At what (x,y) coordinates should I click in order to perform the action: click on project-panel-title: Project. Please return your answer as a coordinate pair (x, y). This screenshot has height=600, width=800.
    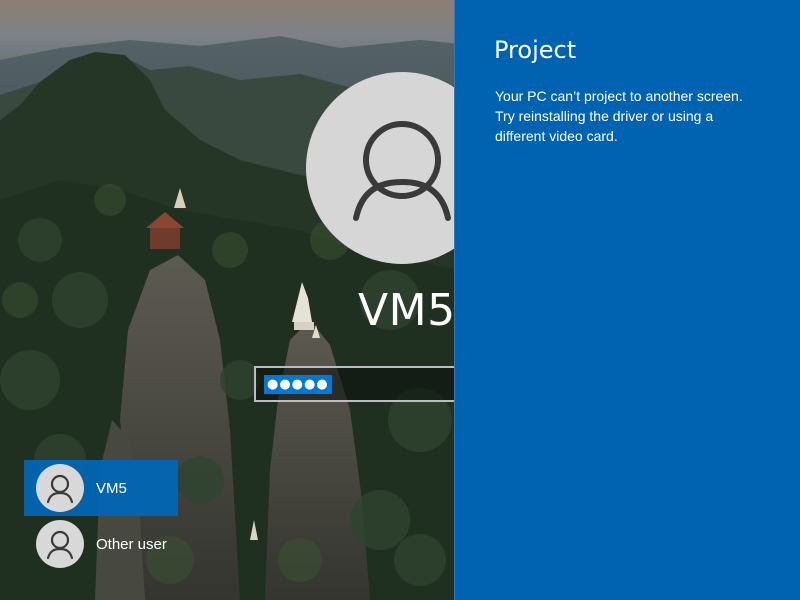
    Looking at the image, I should click on (535, 50).